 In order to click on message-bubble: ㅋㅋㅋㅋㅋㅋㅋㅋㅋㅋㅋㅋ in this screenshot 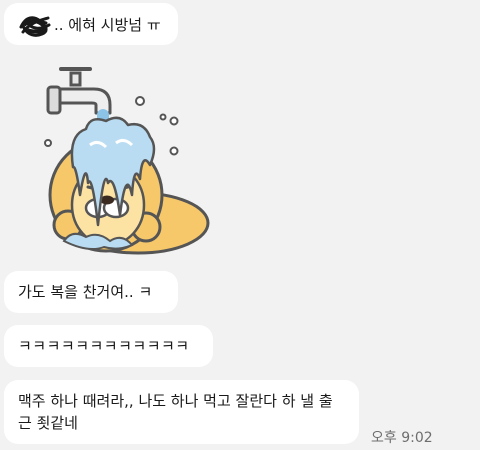, I will do `click(108, 346)`.